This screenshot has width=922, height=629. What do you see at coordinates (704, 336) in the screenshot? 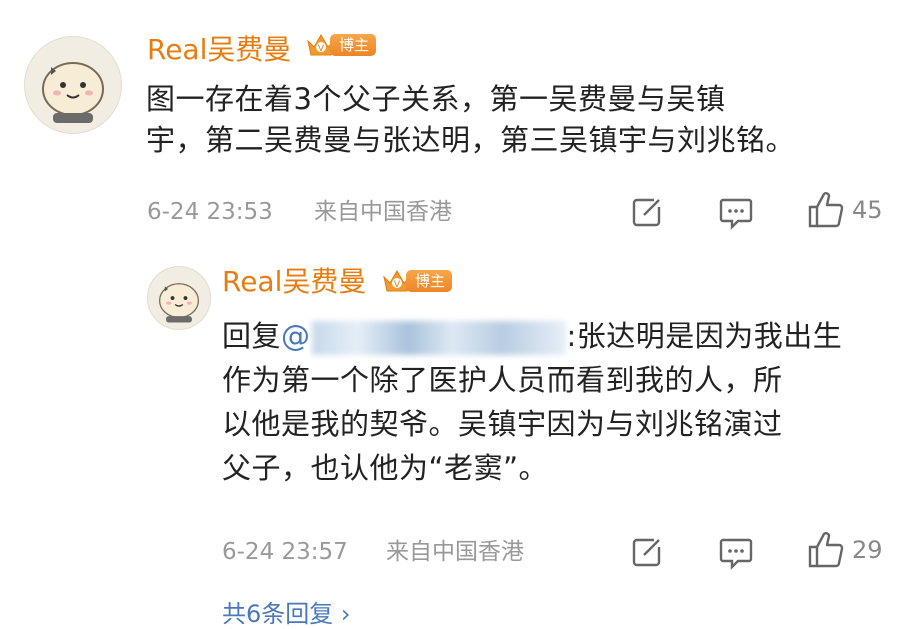
I see `reply-text-segment: :张达明是因为我出生` at bounding box center [704, 336].